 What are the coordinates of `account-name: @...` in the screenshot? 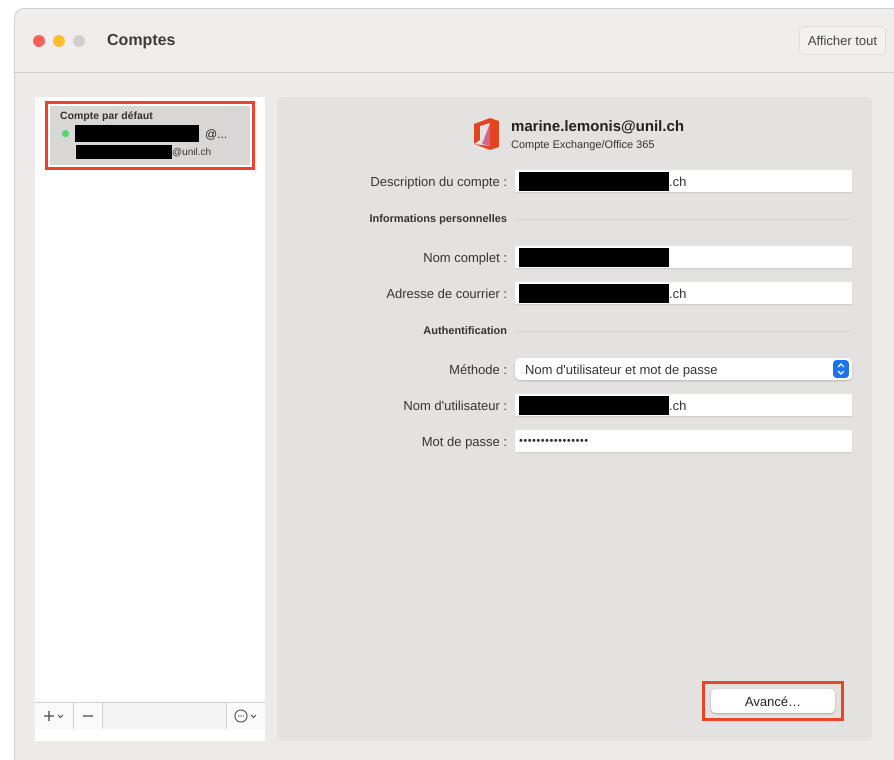 It's located at (216, 133).